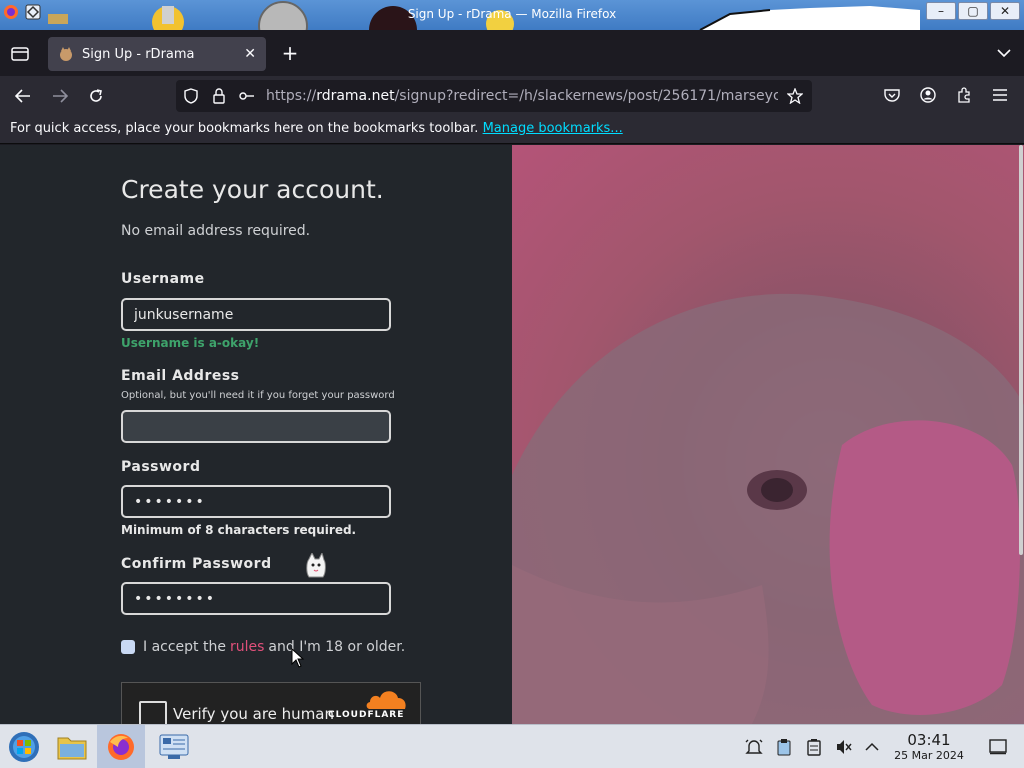  What do you see at coordinates (1000, 95) in the screenshot?
I see `menu-icon` at bounding box center [1000, 95].